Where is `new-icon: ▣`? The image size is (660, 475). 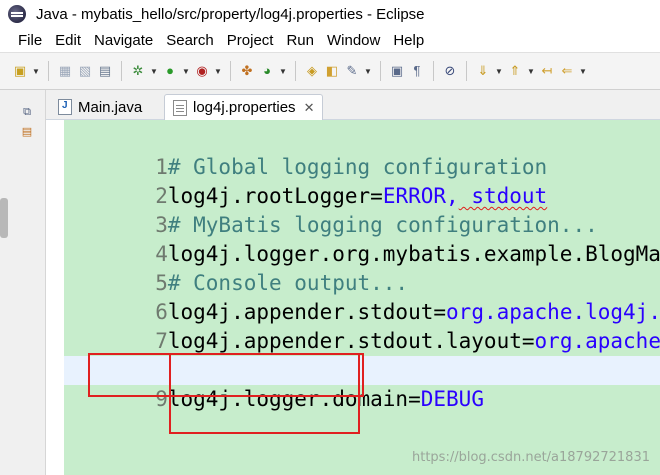
new-icon: ▣ is located at coordinates (20, 71).